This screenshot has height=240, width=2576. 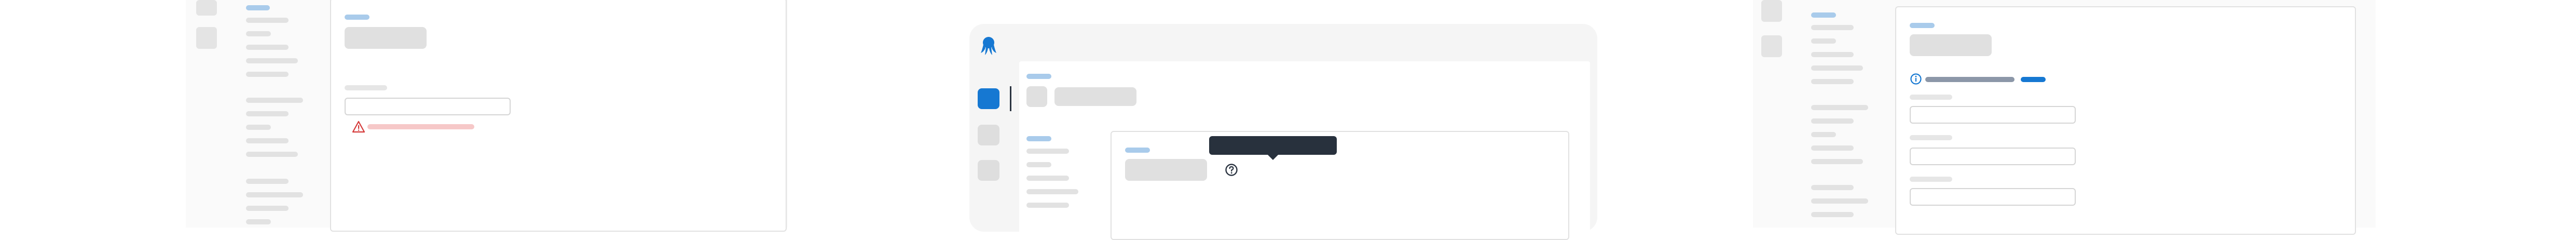 I want to click on rail-active-indicator, so click(x=1010, y=98).